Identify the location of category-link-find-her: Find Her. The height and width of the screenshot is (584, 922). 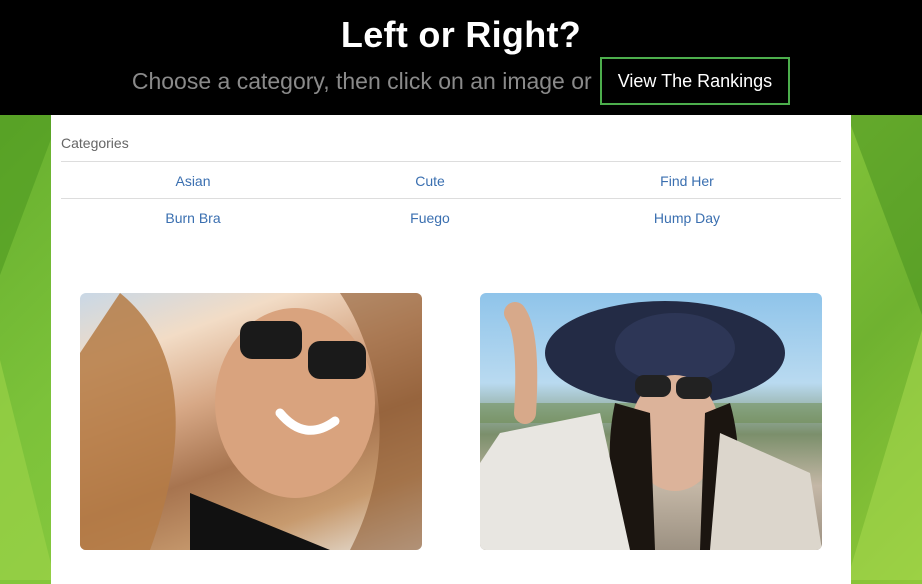
(687, 181).